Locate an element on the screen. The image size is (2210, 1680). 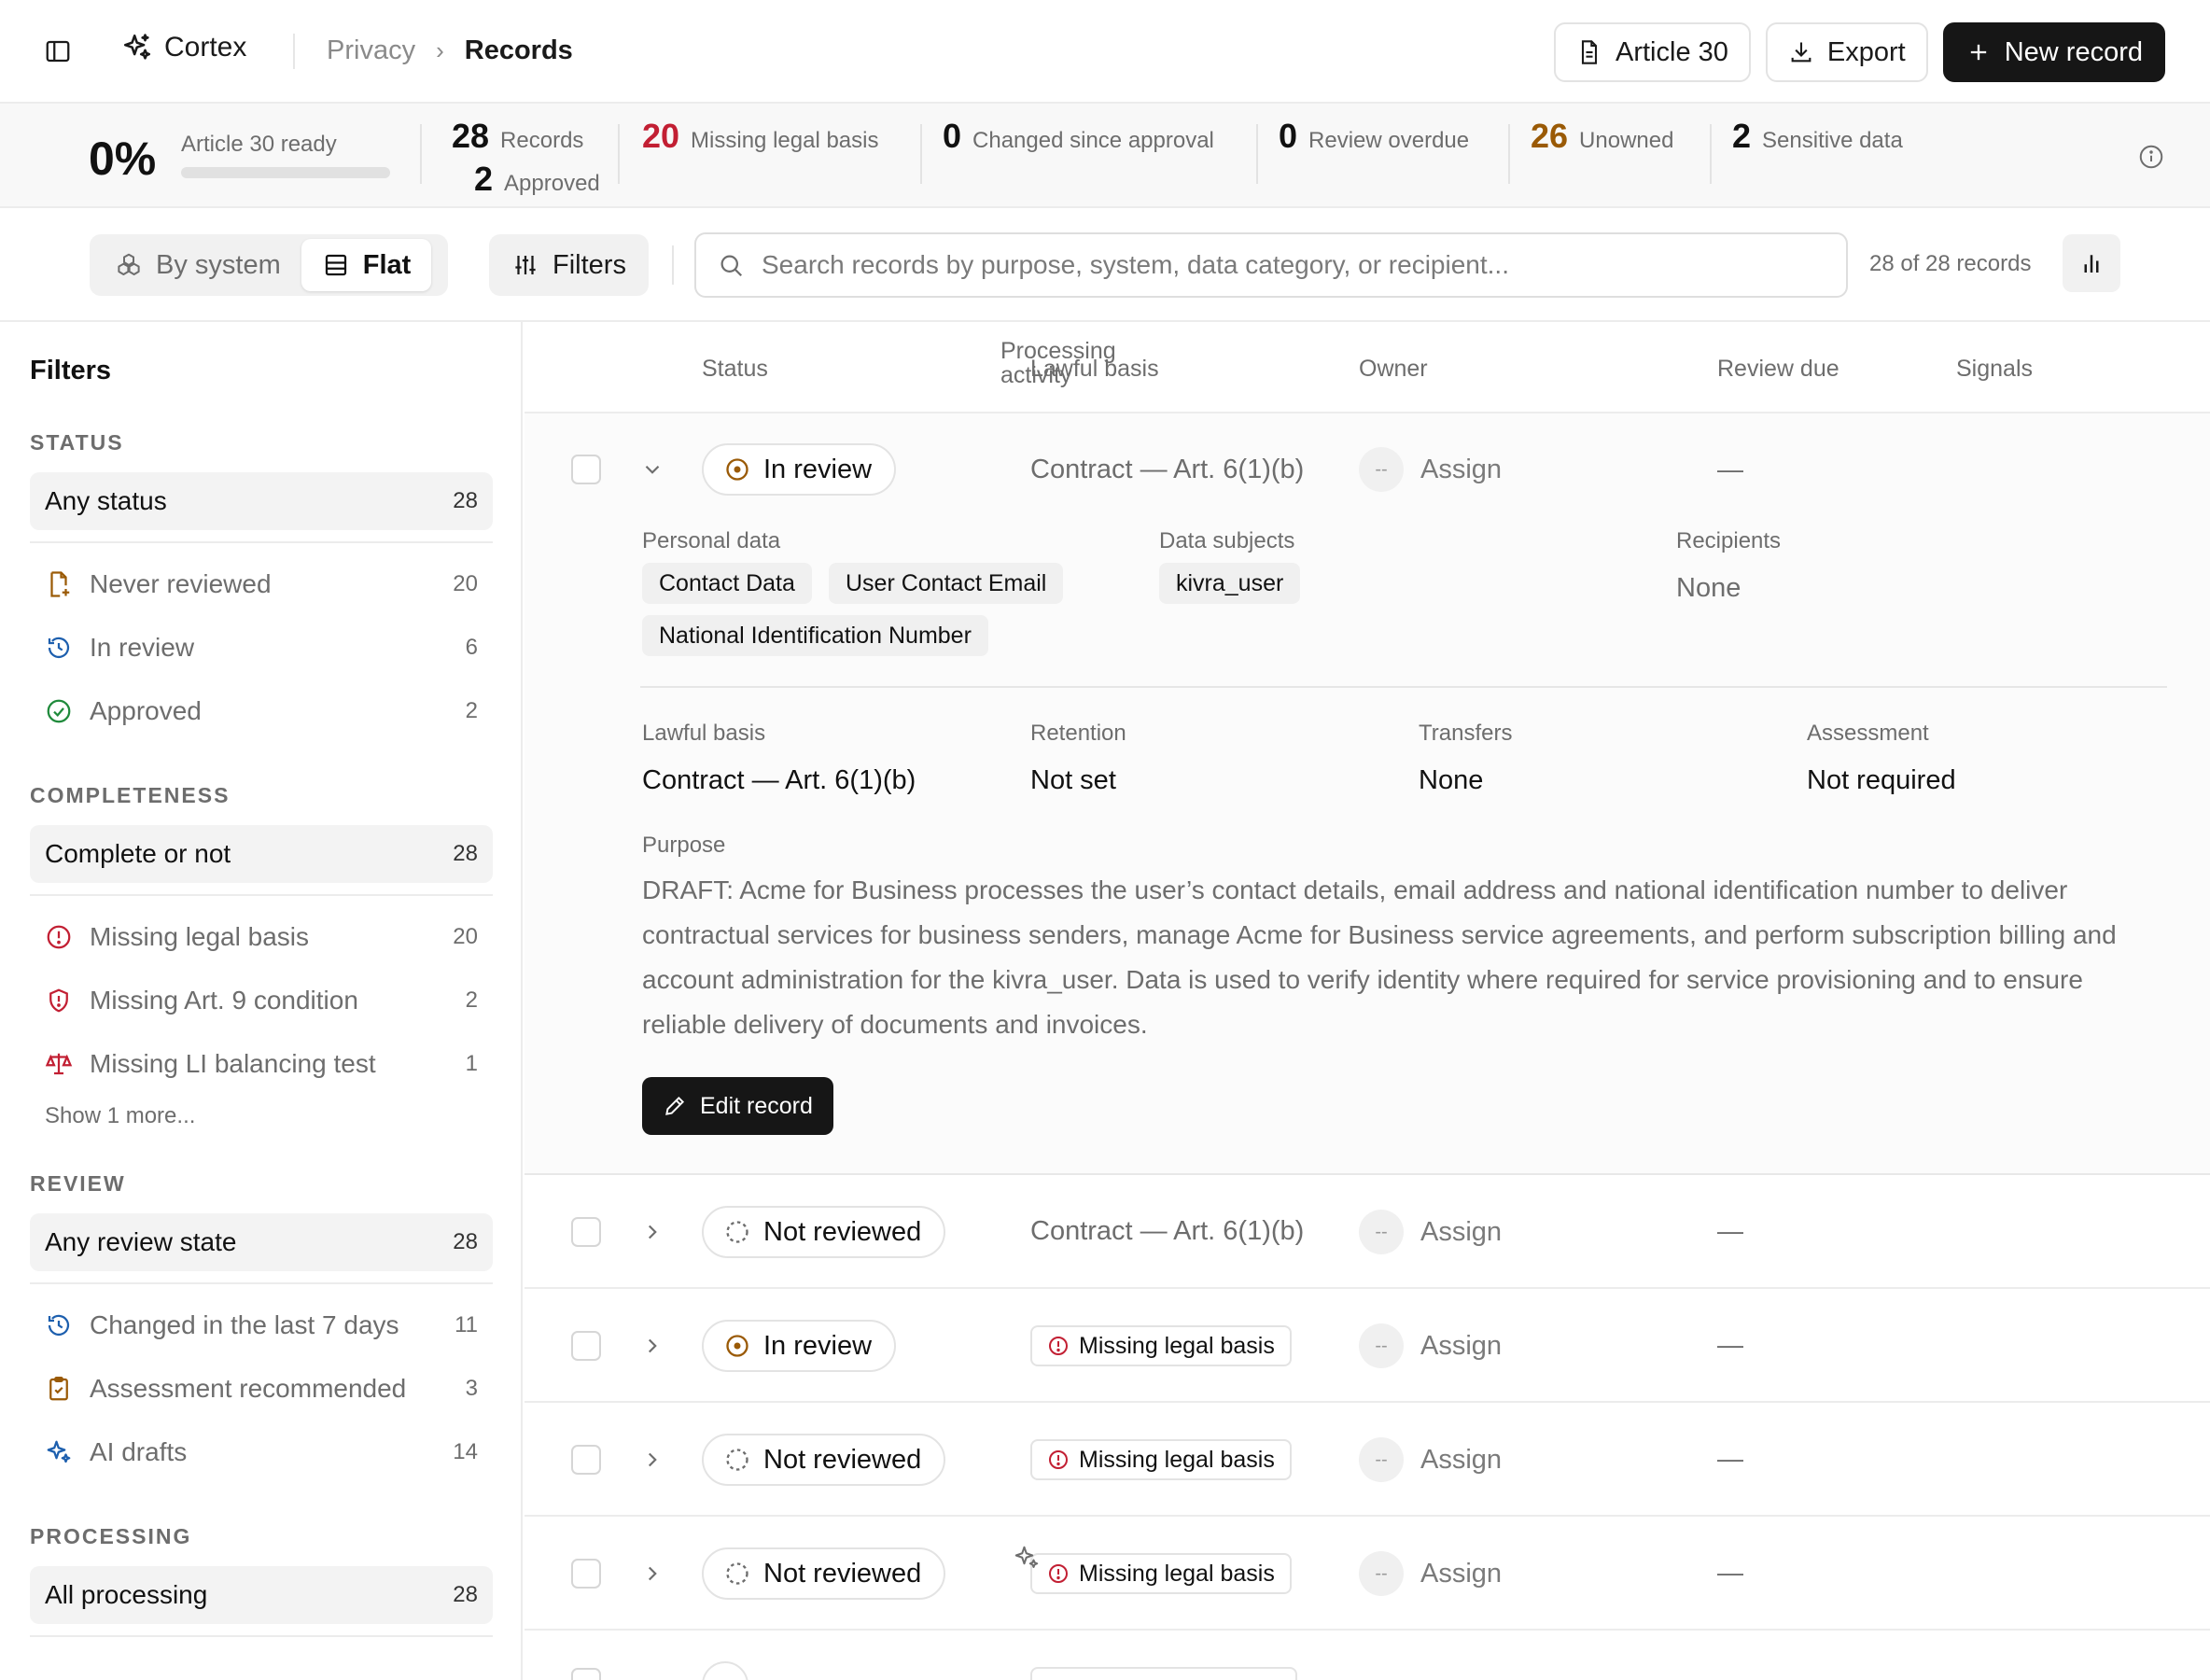
sidebar-toggle-icon is located at coordinates (58, 51).